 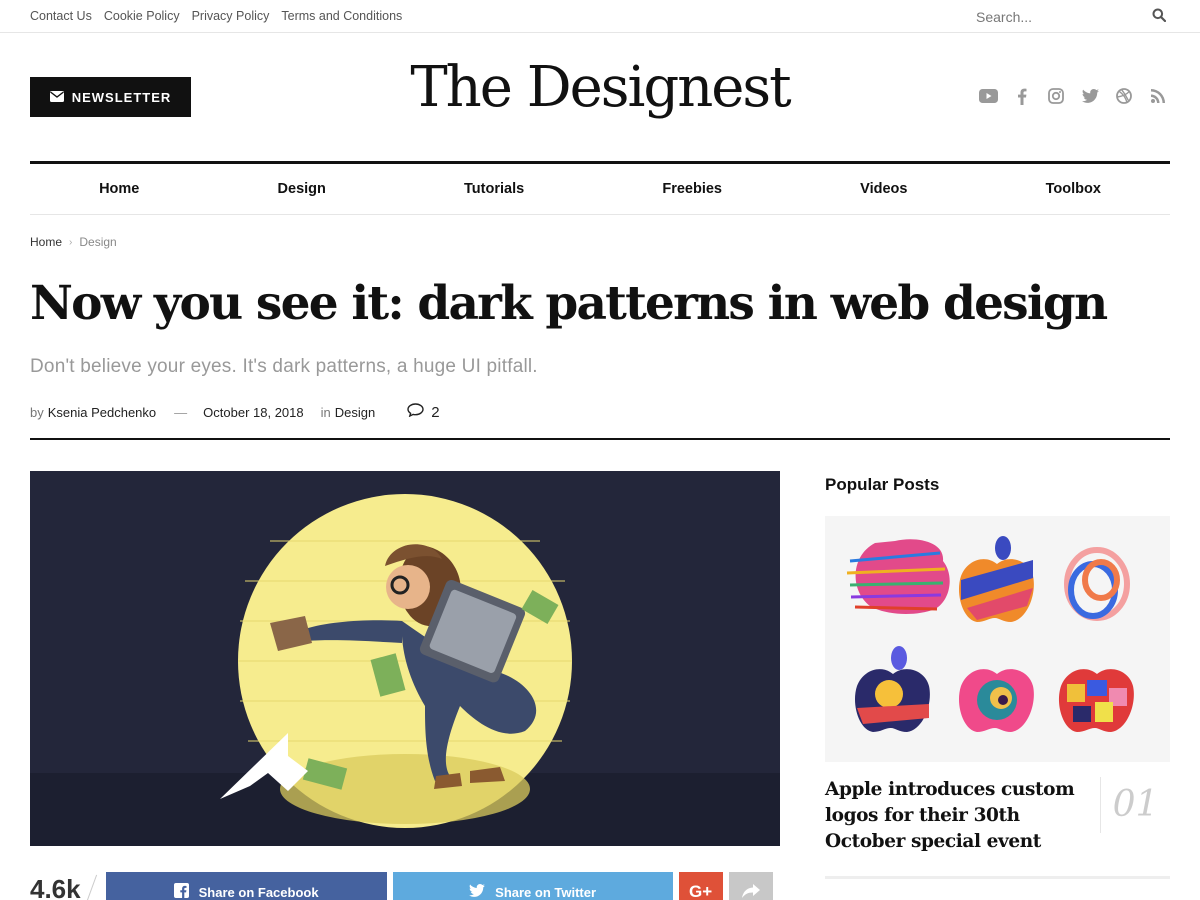 What do you see at coordinates (56, 97) in the screenshot?
I see `envelope-icon` at bounding box center [56, 97].